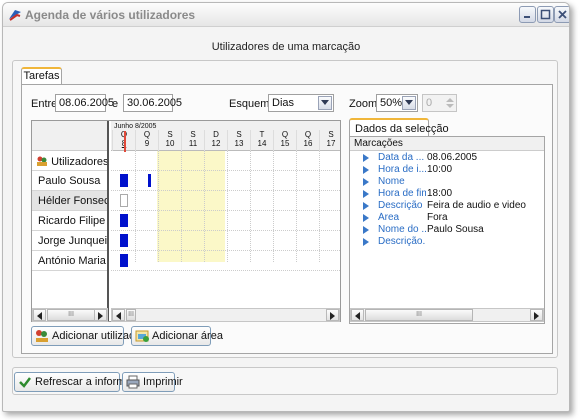  What do you see at coordinates (447, 144) in the screenshot?
I see `properties-header: Marcações` at bounding box center [447, 144].